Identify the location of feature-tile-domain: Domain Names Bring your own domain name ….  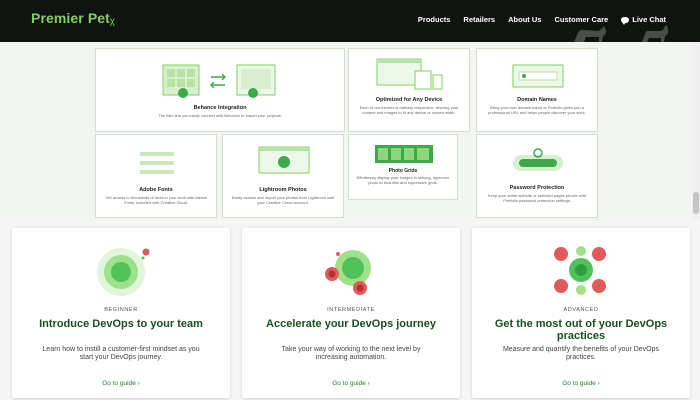
(537, 90).